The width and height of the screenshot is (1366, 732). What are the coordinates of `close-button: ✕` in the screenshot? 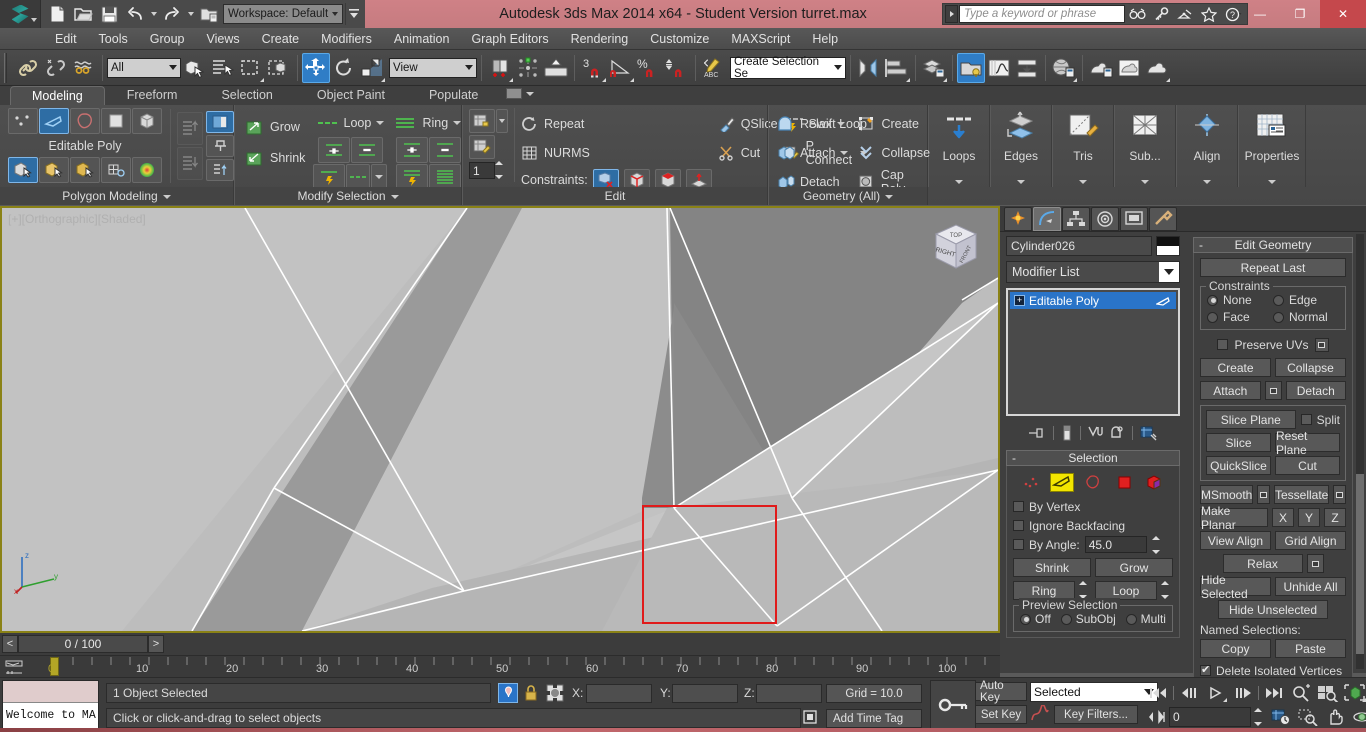 It's located at (1343, 14).